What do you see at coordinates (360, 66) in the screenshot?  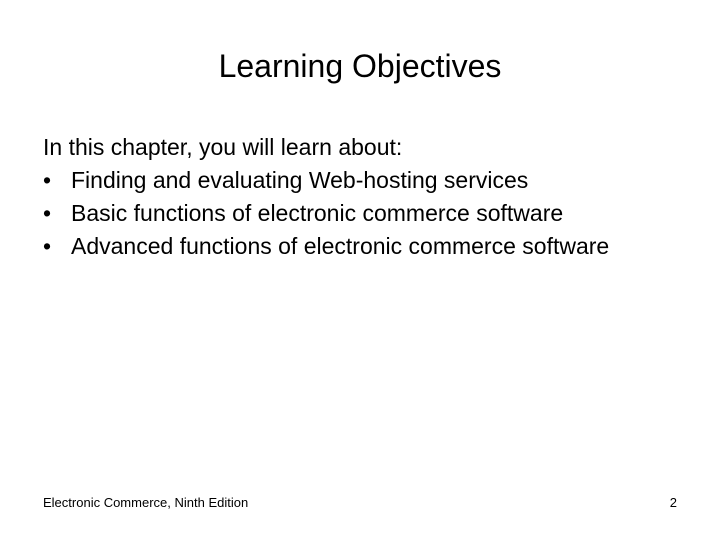 I see `slide-title: Learning Objectives` at bounding box center [360, 66].